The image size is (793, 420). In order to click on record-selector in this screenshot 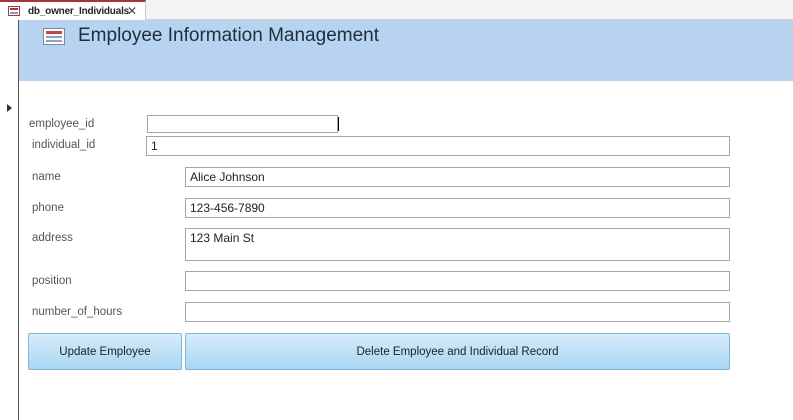, I will do `click(9, 220)`.